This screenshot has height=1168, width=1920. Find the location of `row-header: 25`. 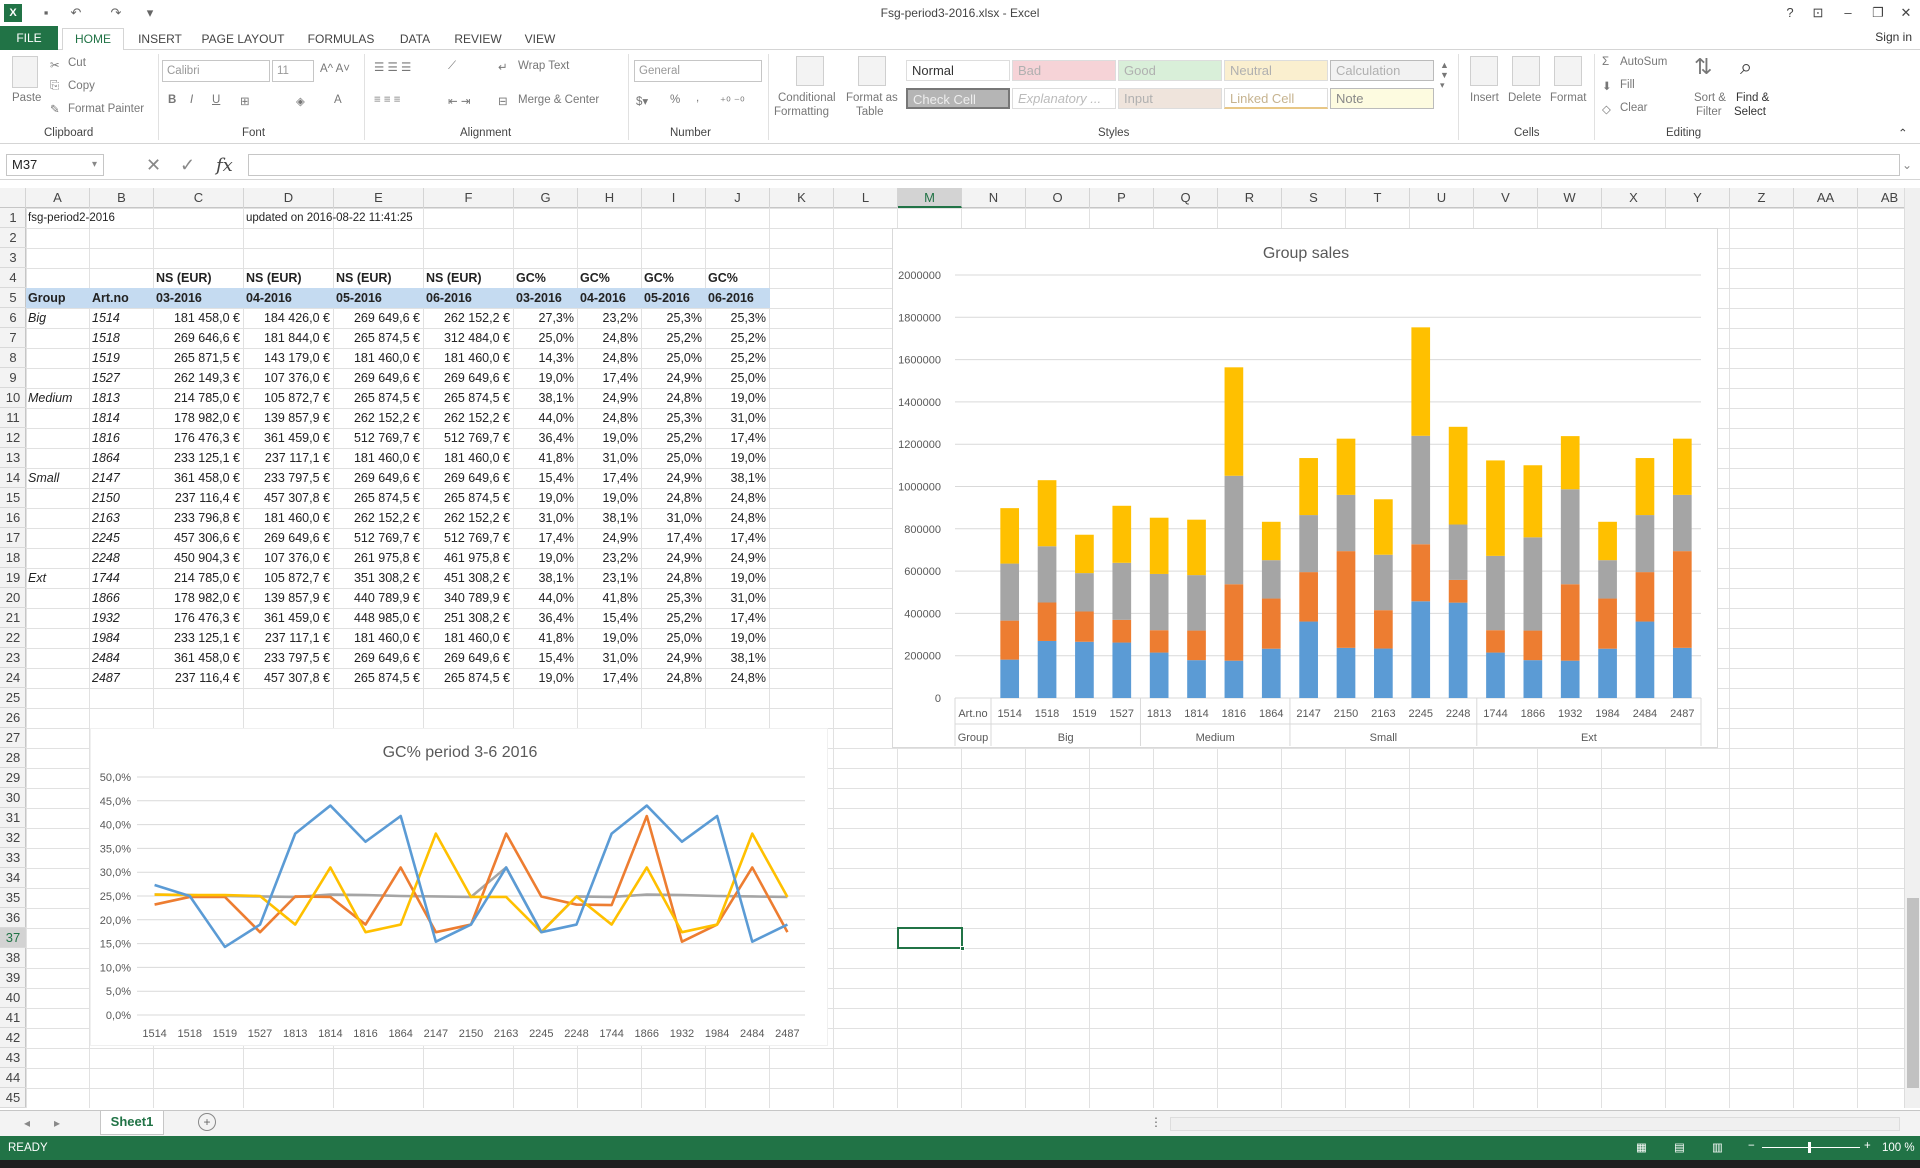

row-header: 25 is located at coordinates (13, 698).